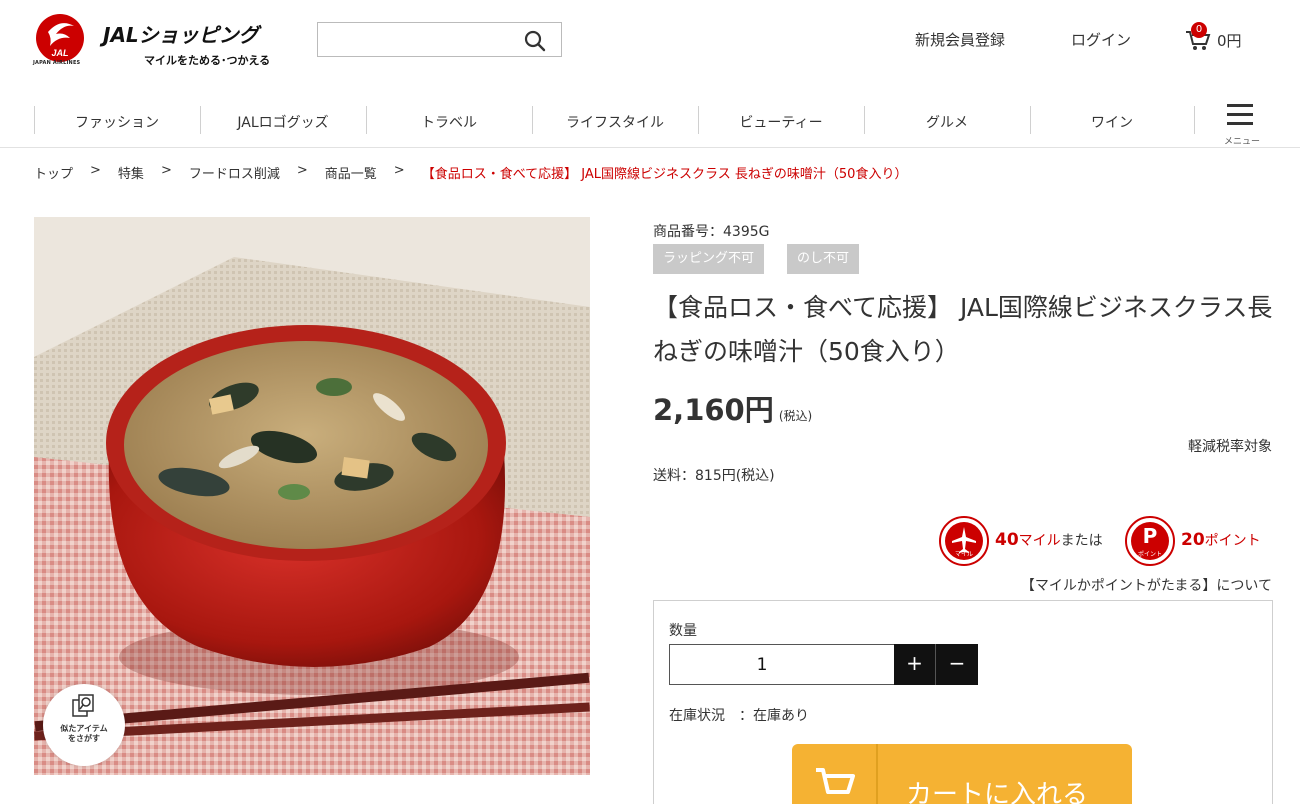  What do you see at coordinates (963, 554) in the screenshot?
I see `mile-icon-caption: マイル` at bounding box center [963, 554].